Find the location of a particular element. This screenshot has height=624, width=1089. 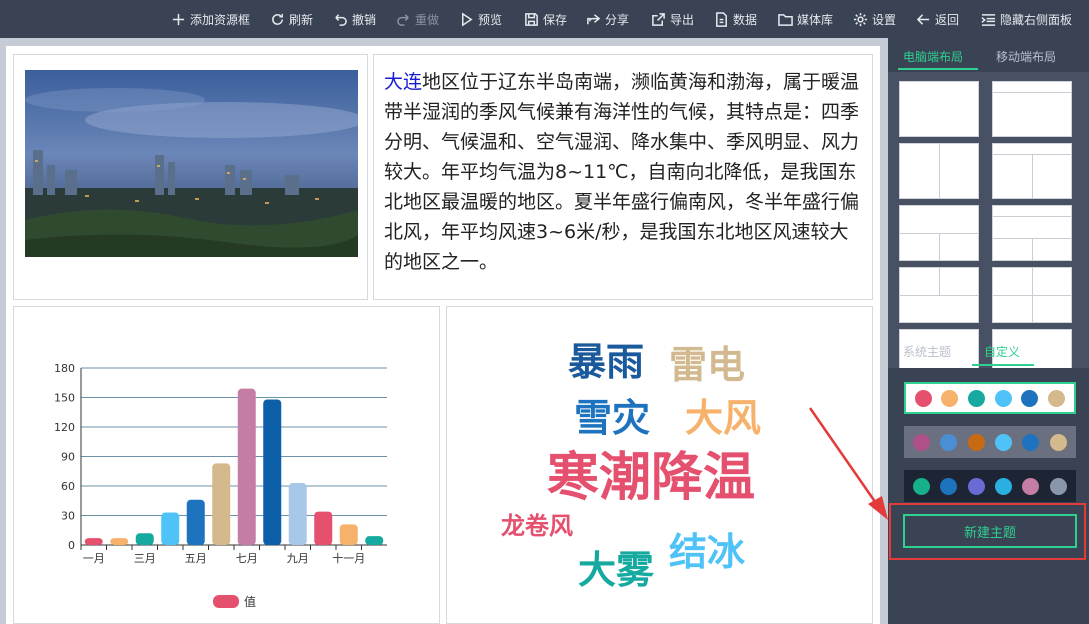

word-cloud-word: 大雾 is located at coordinates (616, 570).